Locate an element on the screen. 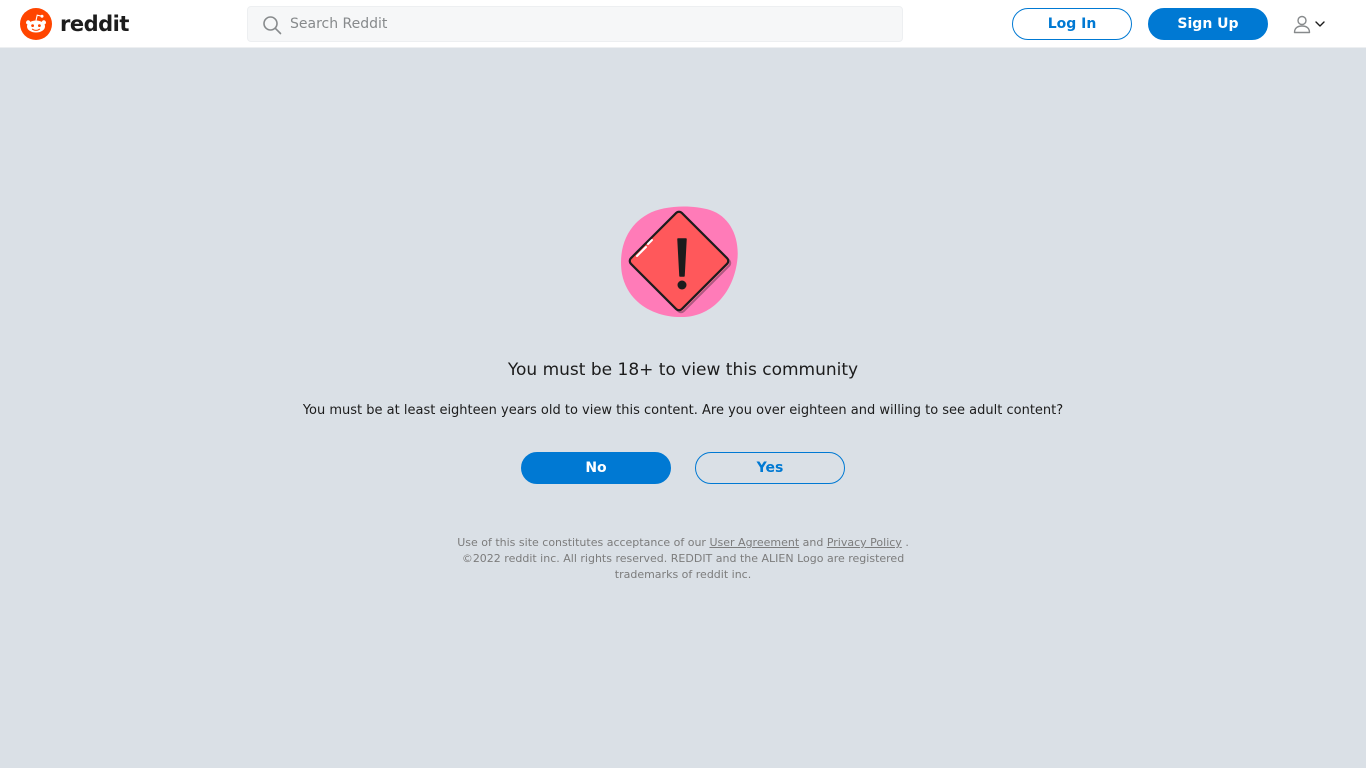 This screenshot has width=1366, height=768. user-dropdown-button is located at coordinates (1309, 24).